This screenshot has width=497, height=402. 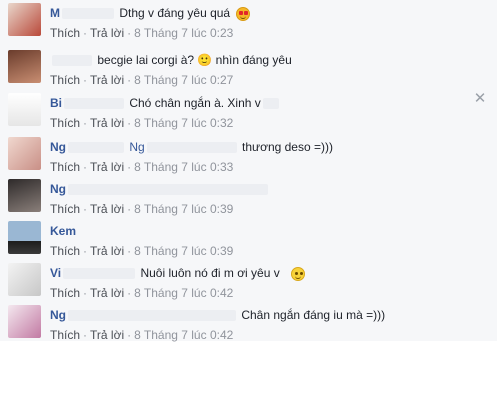 What do you see at coordinates (183, 167) in the screenshot?
I see `comment-timestamp: 8 Tháng 7 lúc 0:33` at bounding box center [183, 167].